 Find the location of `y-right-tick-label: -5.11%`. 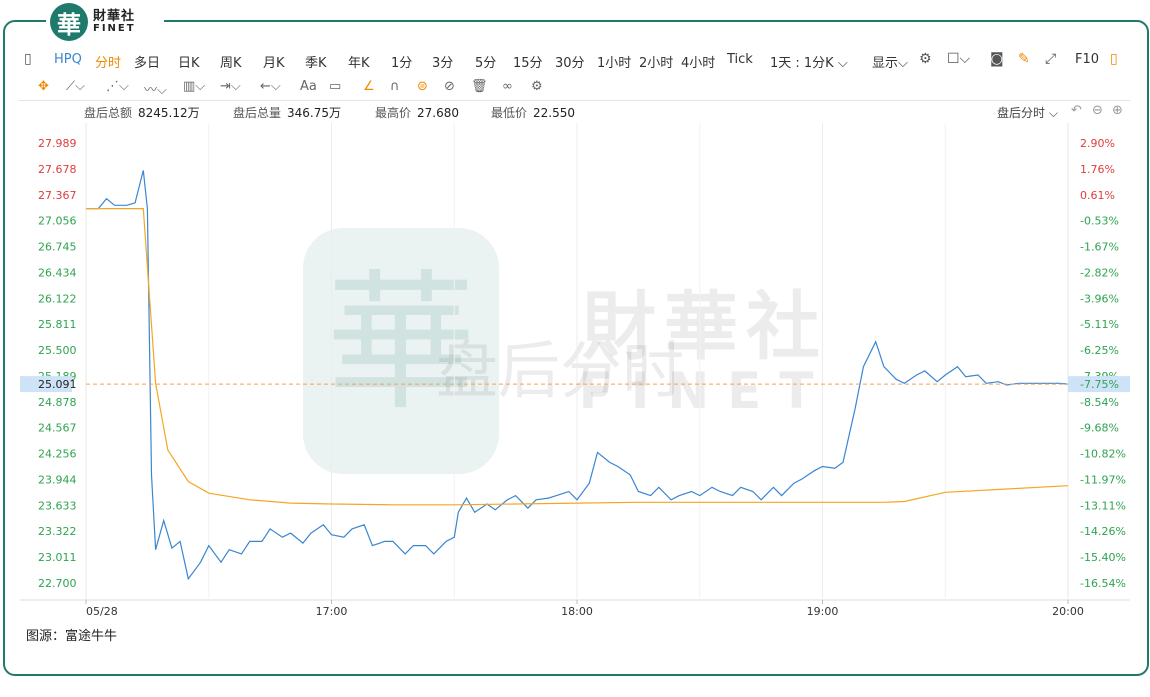

y-right-tick-label: -5.11% is located at coordinates (1099, 324).